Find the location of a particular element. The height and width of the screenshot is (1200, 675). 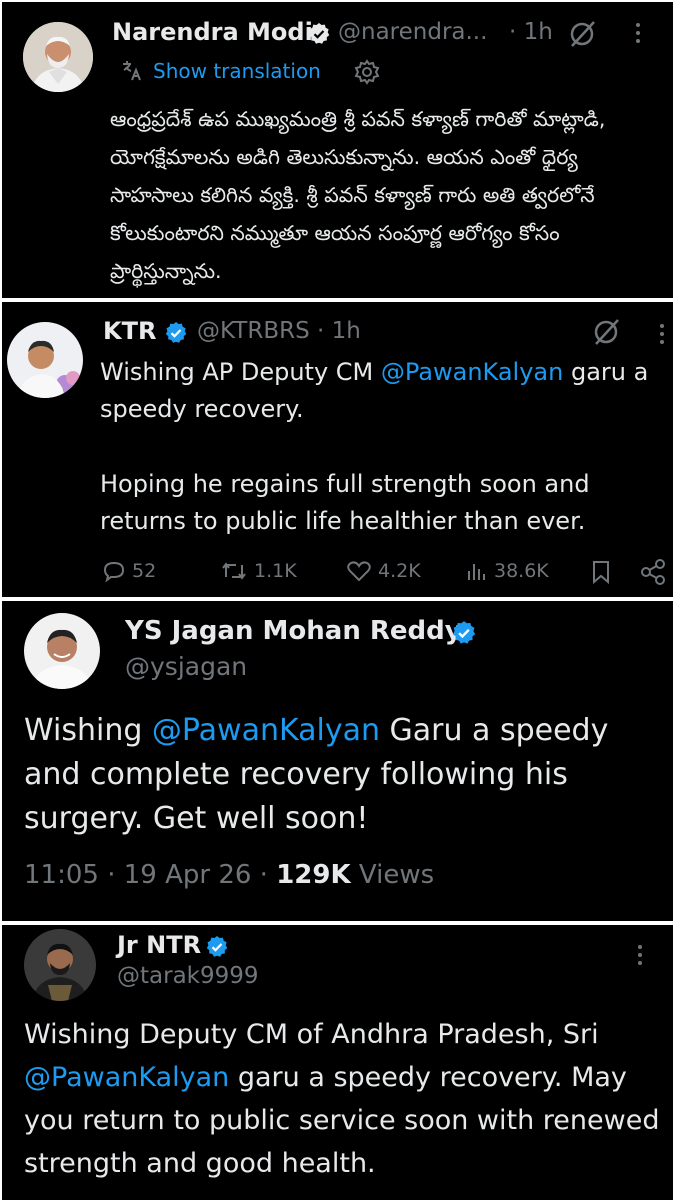

show-translation-label: Show translation is located at coordinates (237, 71).